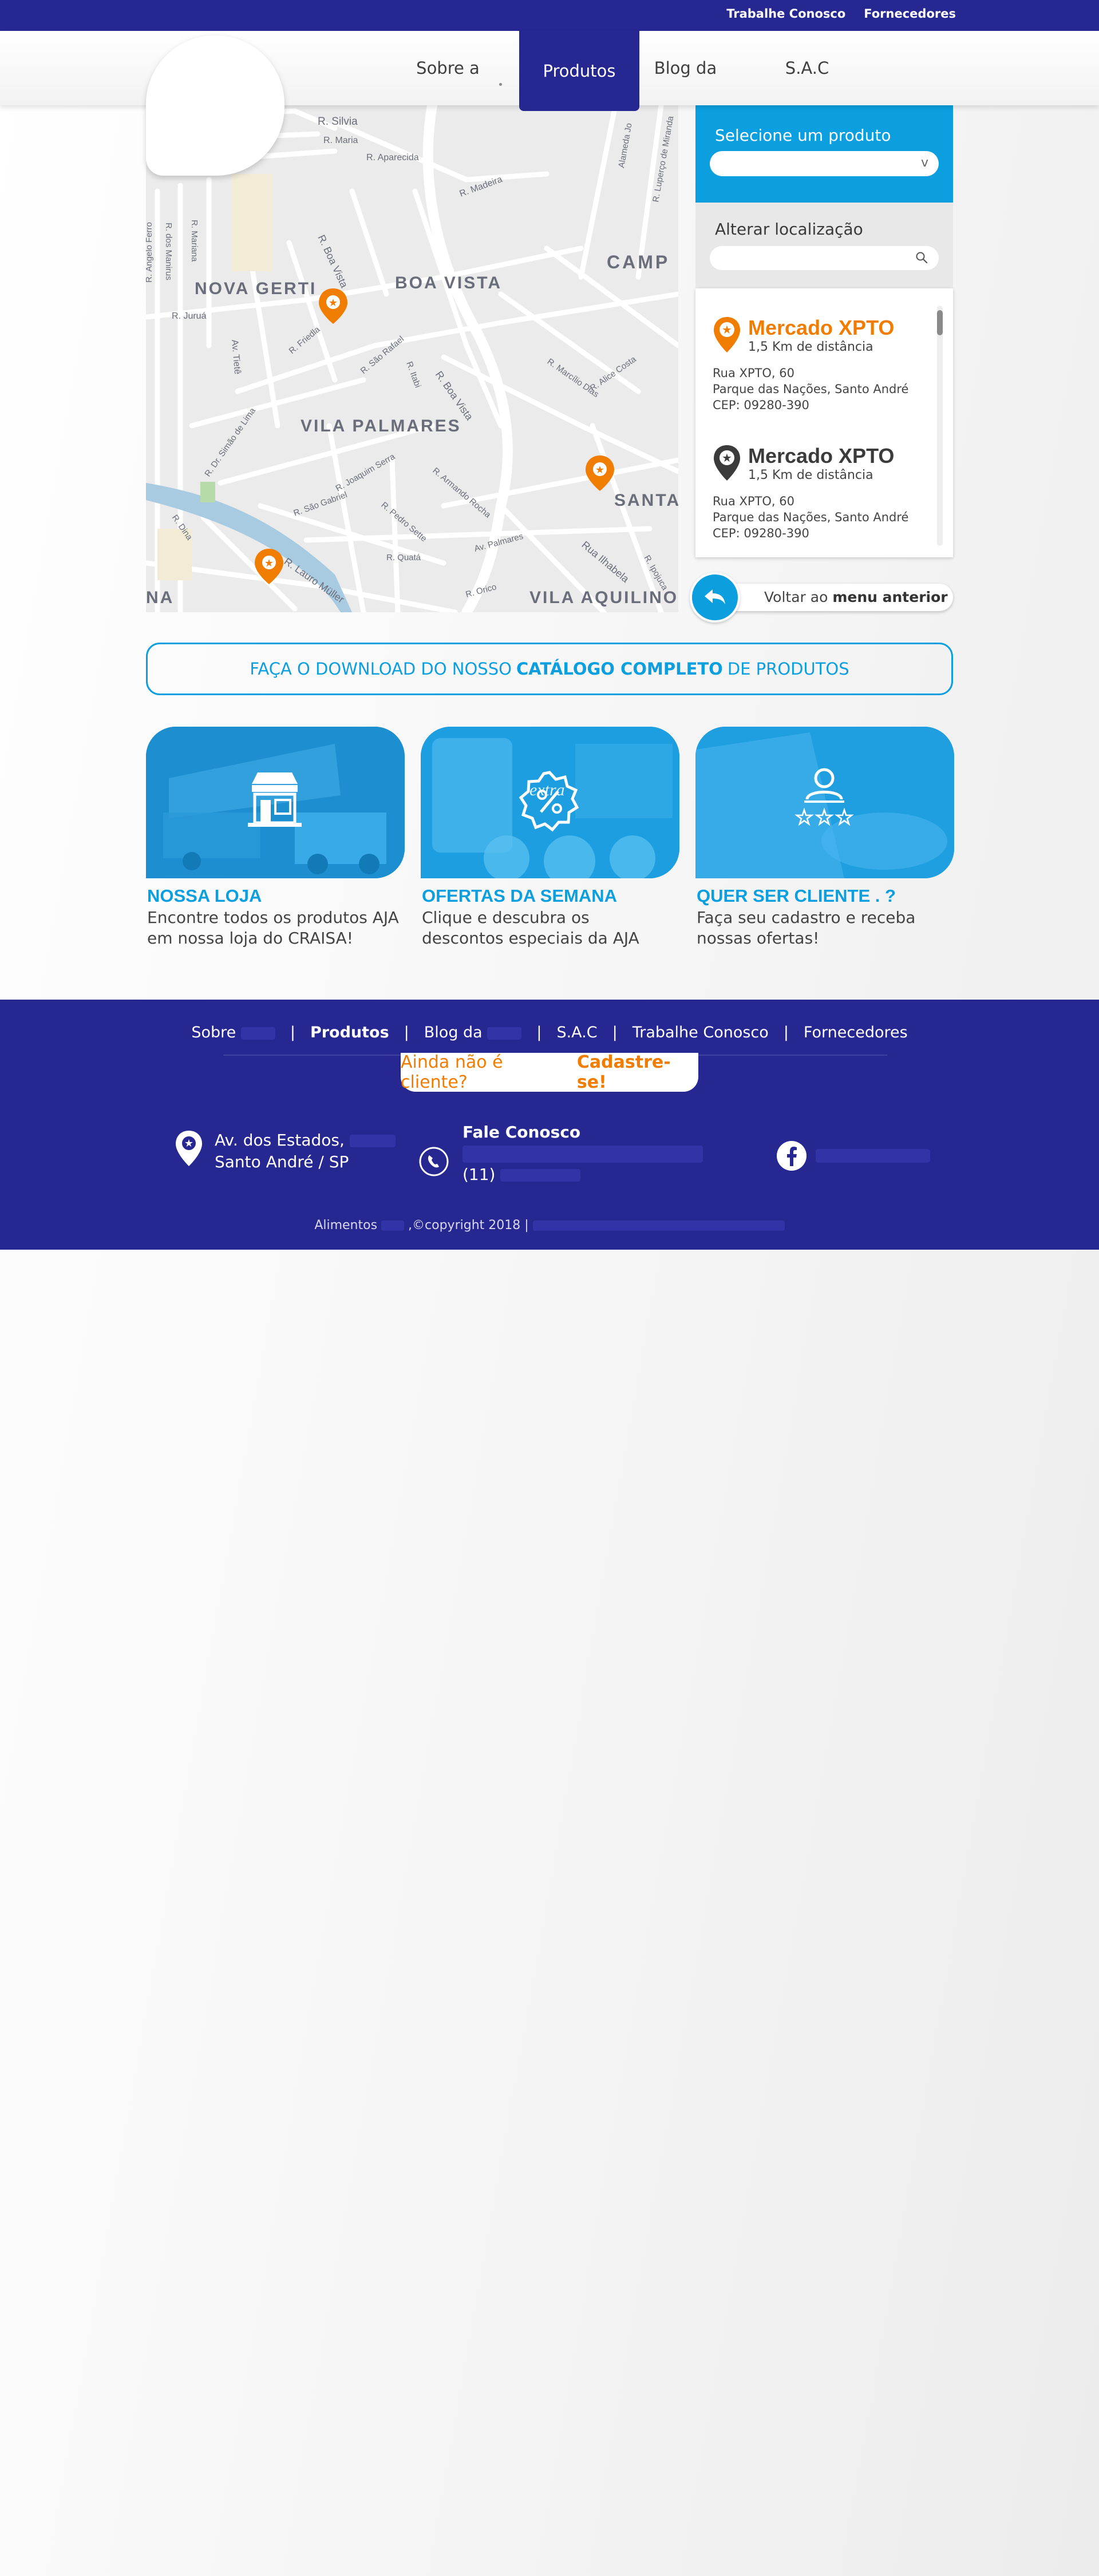 The height and width of the screenshot is (2576, 1099). I want to click on footer-address-text: Av. dos Estados, Santo André / SP, so click(309, 1152).